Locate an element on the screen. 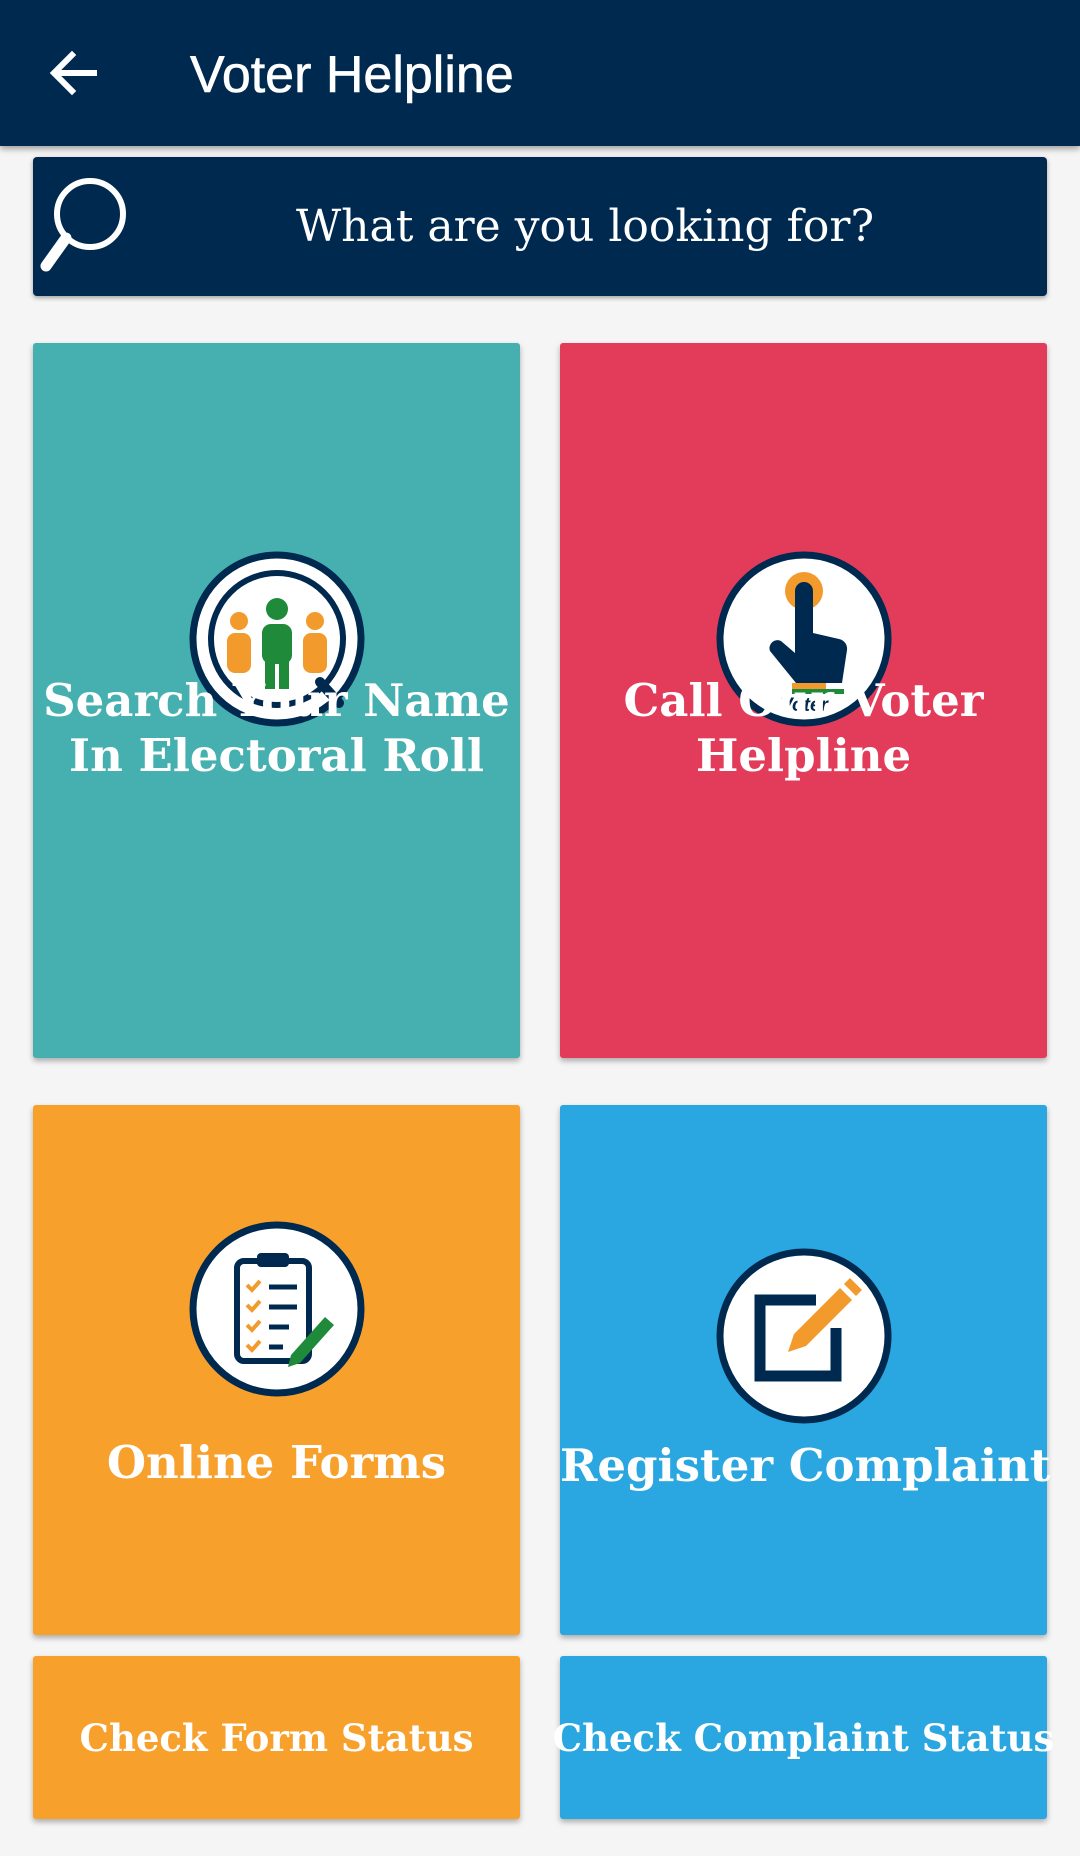  check-complaint-status-label: Check Complaint Status is located at coordinates (803, 1737).